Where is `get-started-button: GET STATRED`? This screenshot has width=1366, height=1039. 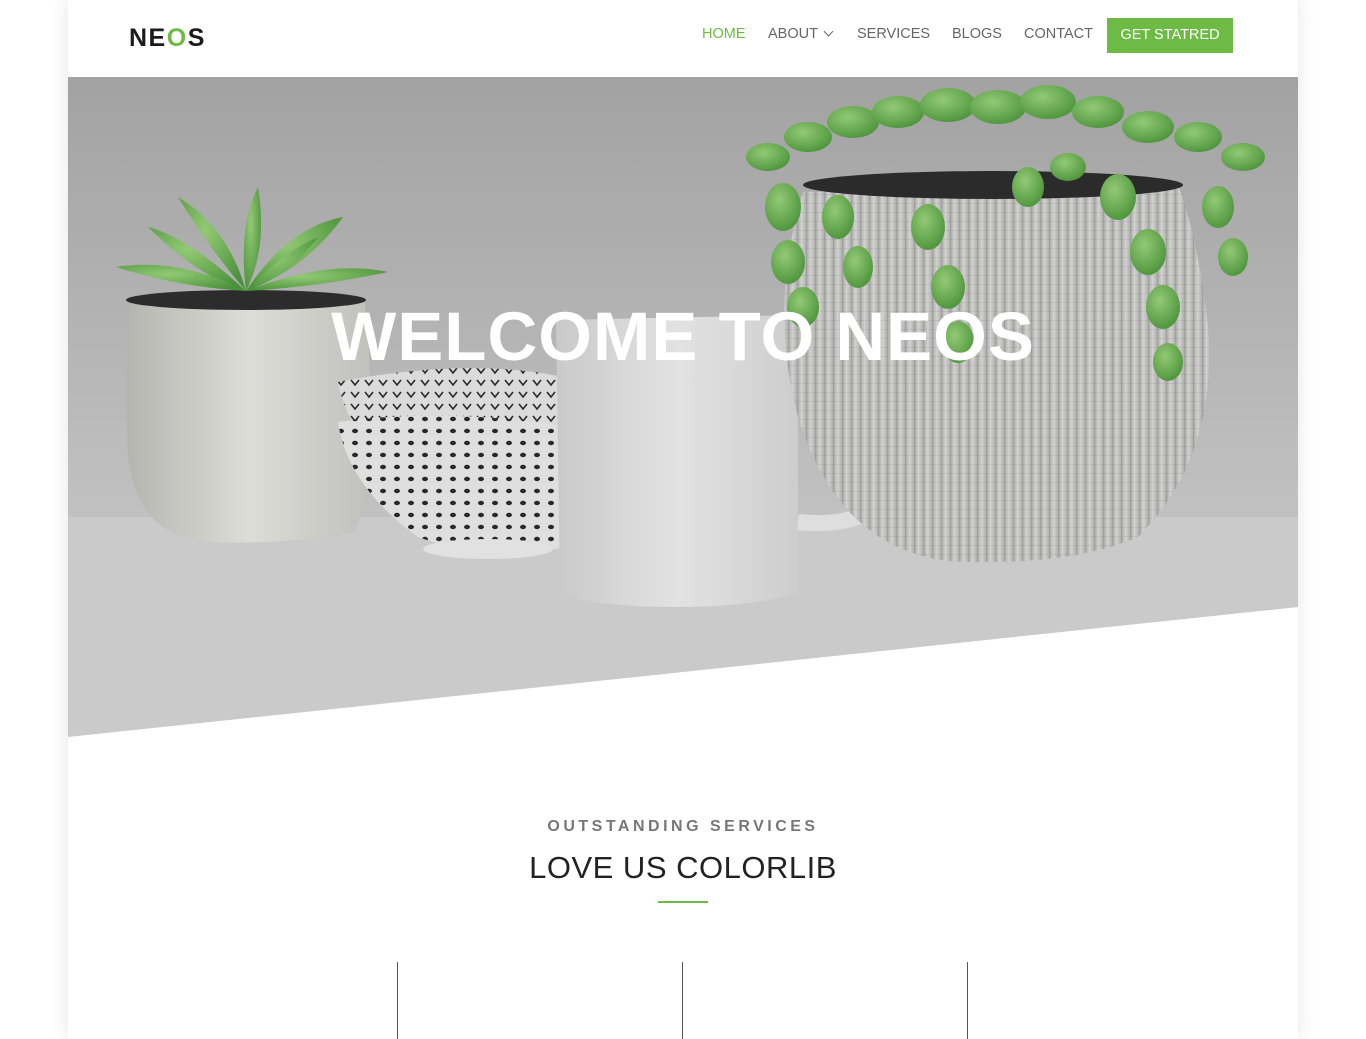 get-started-button: GET STATRED is located at coordinates (1170, 35).